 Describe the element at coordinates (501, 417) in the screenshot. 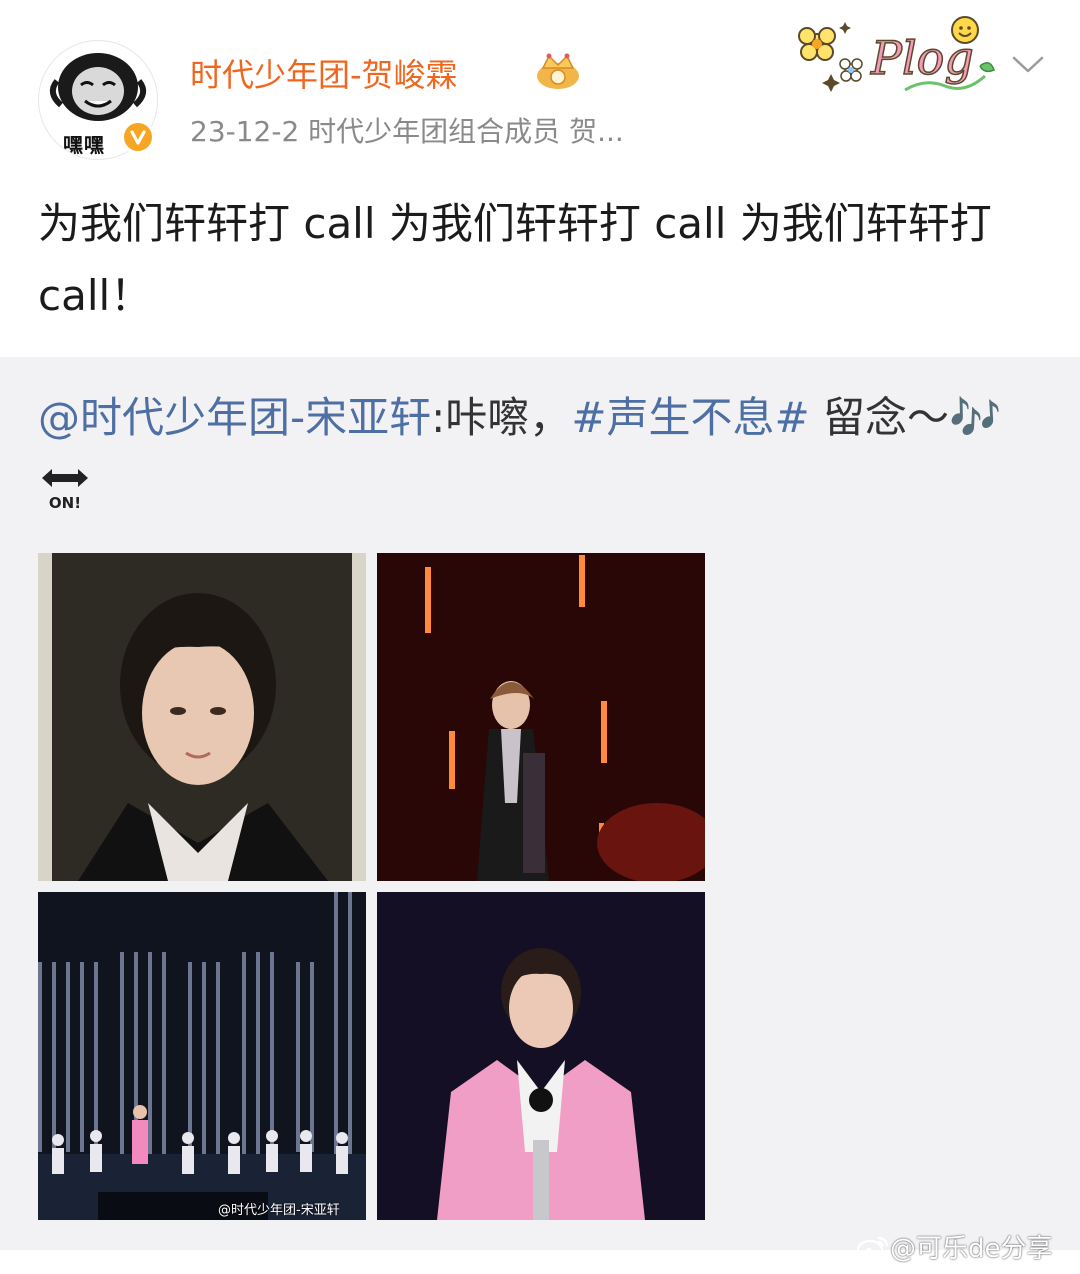

I see `repost-text-mid: :咔嚓，` at that location.